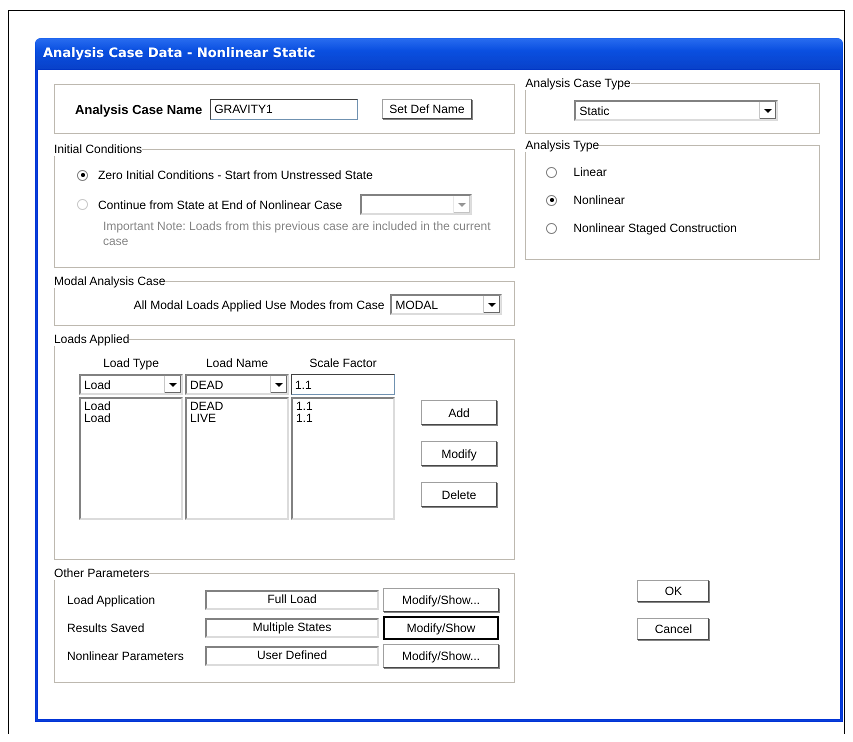 The height and width of the screenshot is (742, 853). What do you see at coordinates (92, 339) in the screenshot?
I see `group-title: Loads Applied` at bounding box center [92, 339].